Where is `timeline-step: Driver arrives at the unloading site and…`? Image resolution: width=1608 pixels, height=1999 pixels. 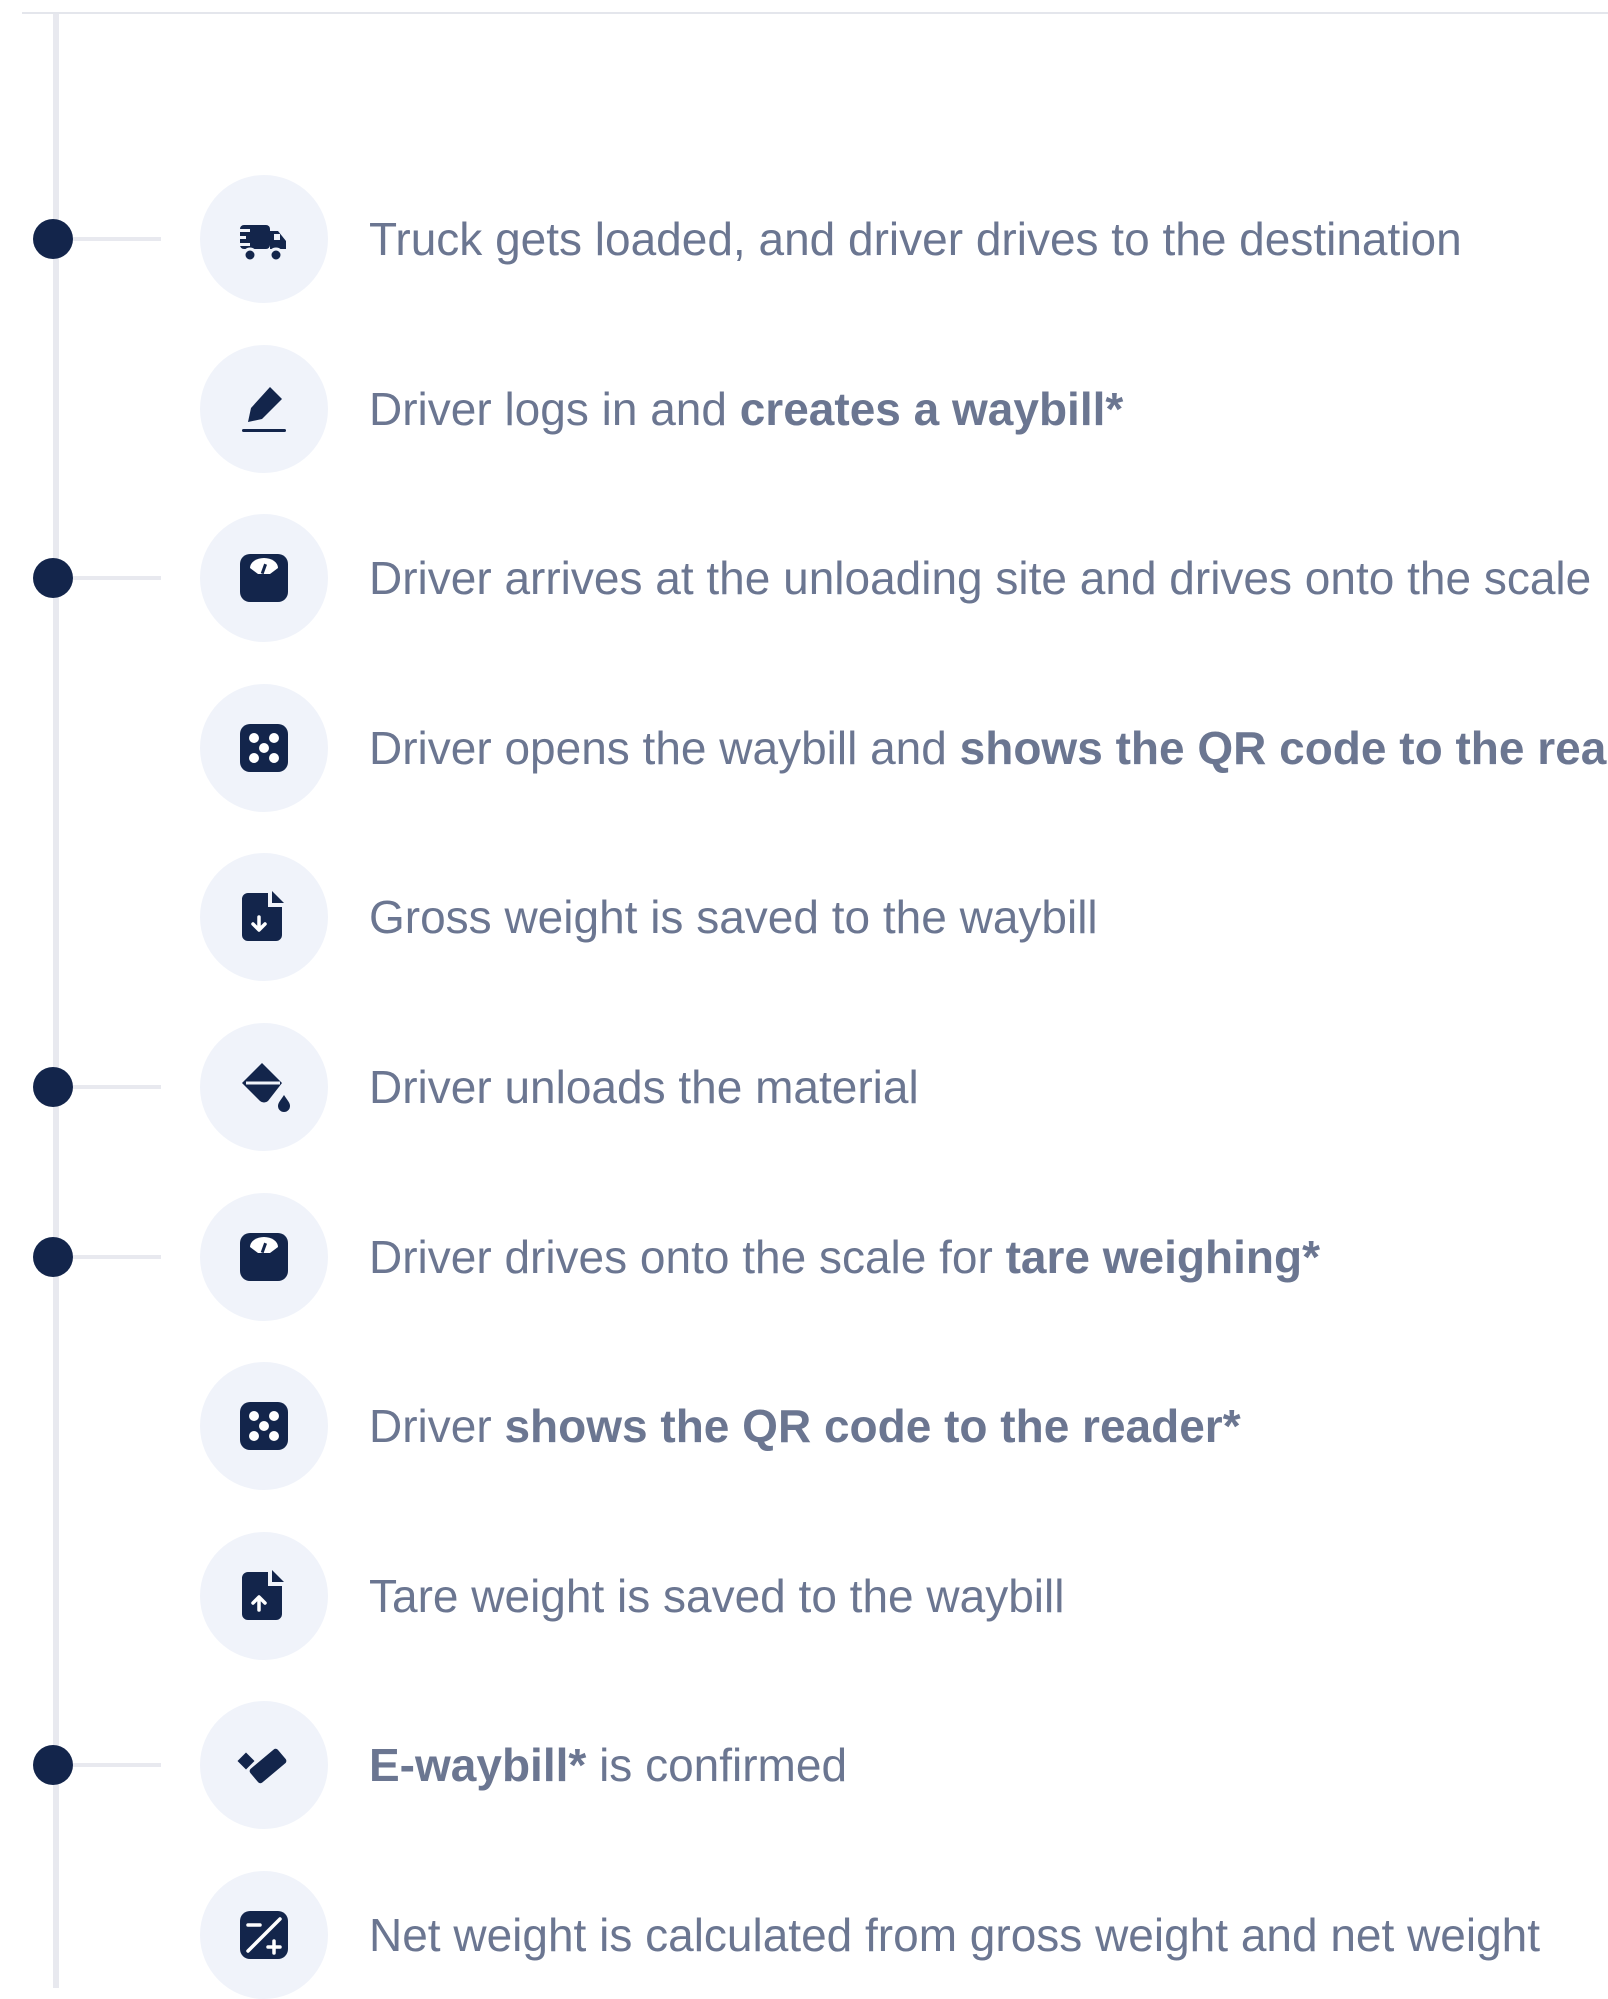
timeline-step: Driver arrives at the unloading site and… is located at coordinates (804, 578).